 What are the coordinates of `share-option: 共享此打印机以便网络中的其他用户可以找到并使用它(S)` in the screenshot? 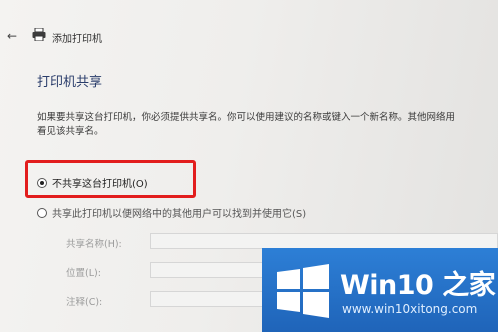 It's located at (171, 212).